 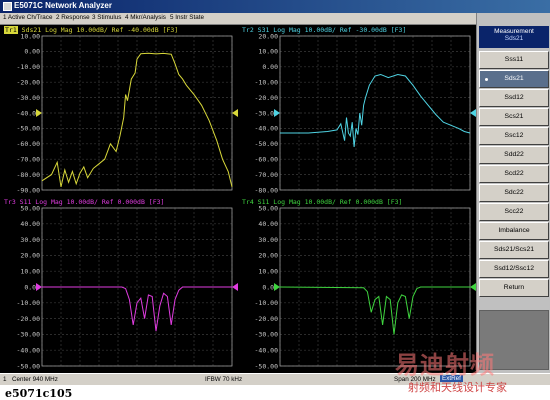 I want to click on softkey-ssc12: Ssc12, so click(x=514, y=136).